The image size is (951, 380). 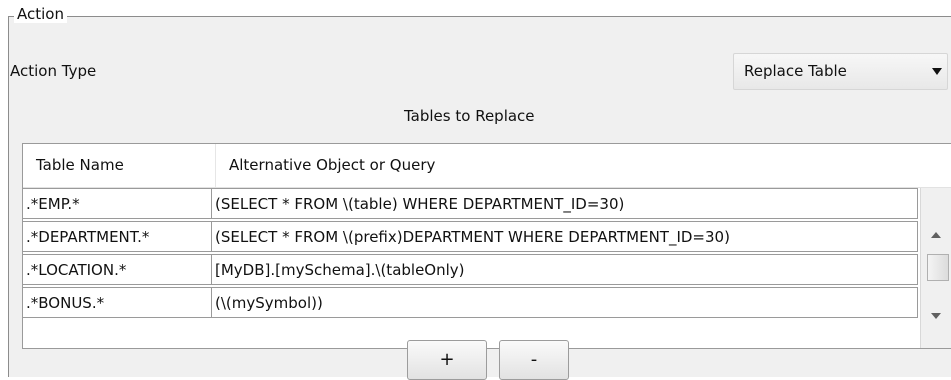 I want to click on table-header-row: Table Name Alternative Object or Query, so click(x=487, y=166).